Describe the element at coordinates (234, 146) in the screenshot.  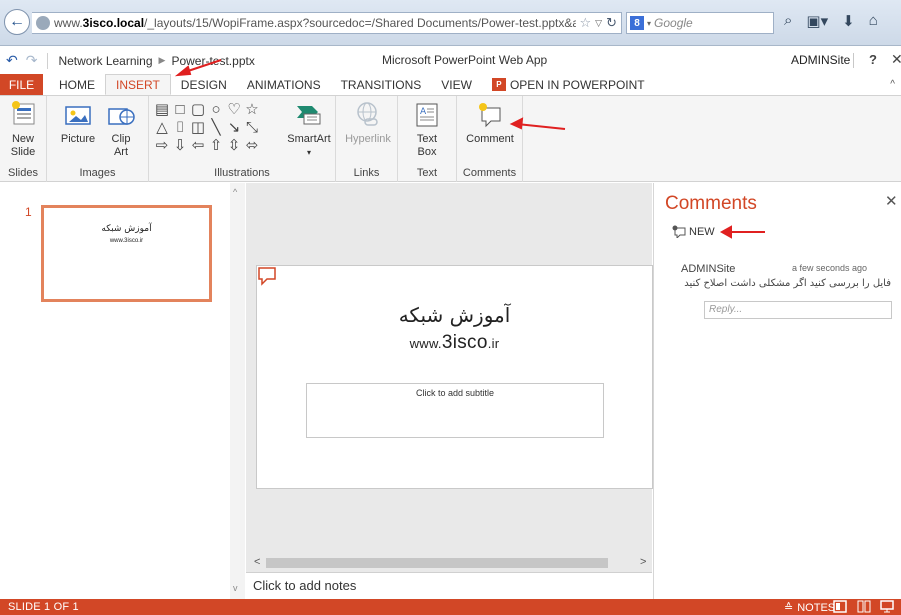
I see `up-down-arrow-shape-icon: ⇳` at that location.